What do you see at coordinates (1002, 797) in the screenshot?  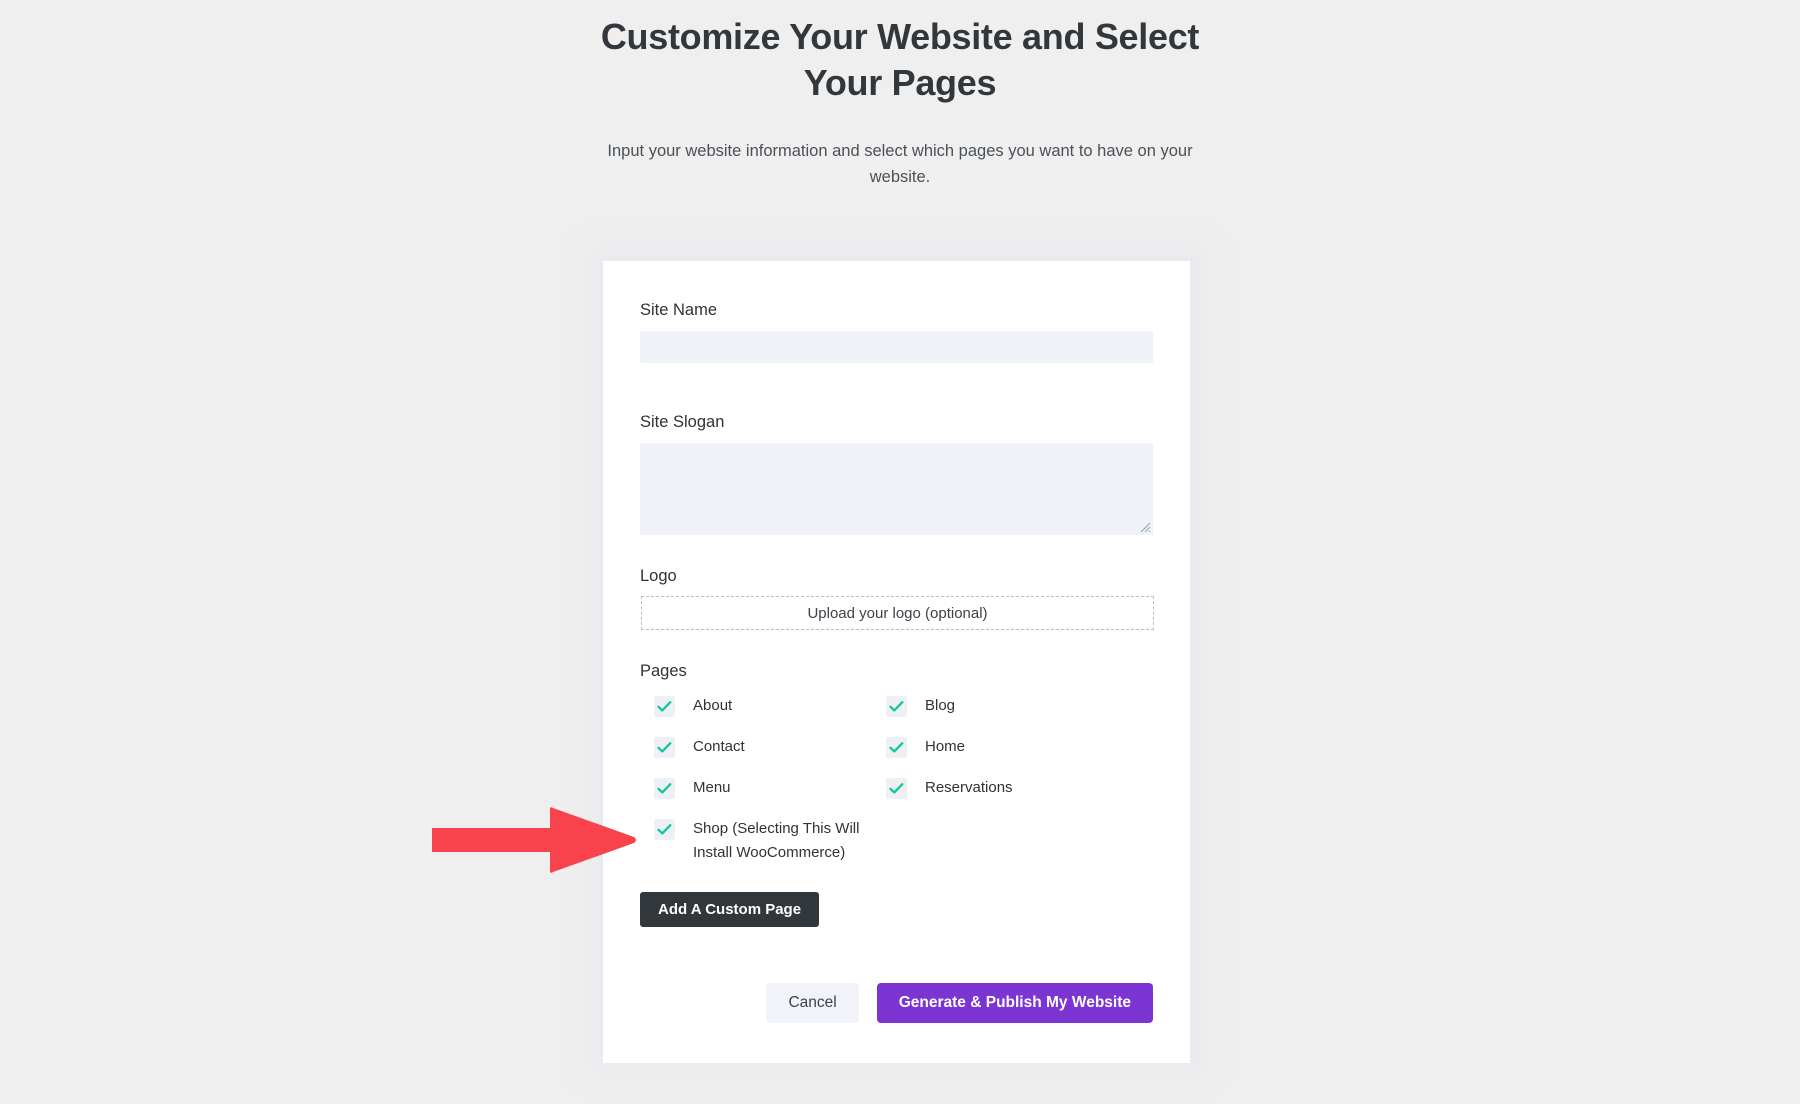 I see `page-option-reservations: Reservations` at bounding box center [1002, 797].